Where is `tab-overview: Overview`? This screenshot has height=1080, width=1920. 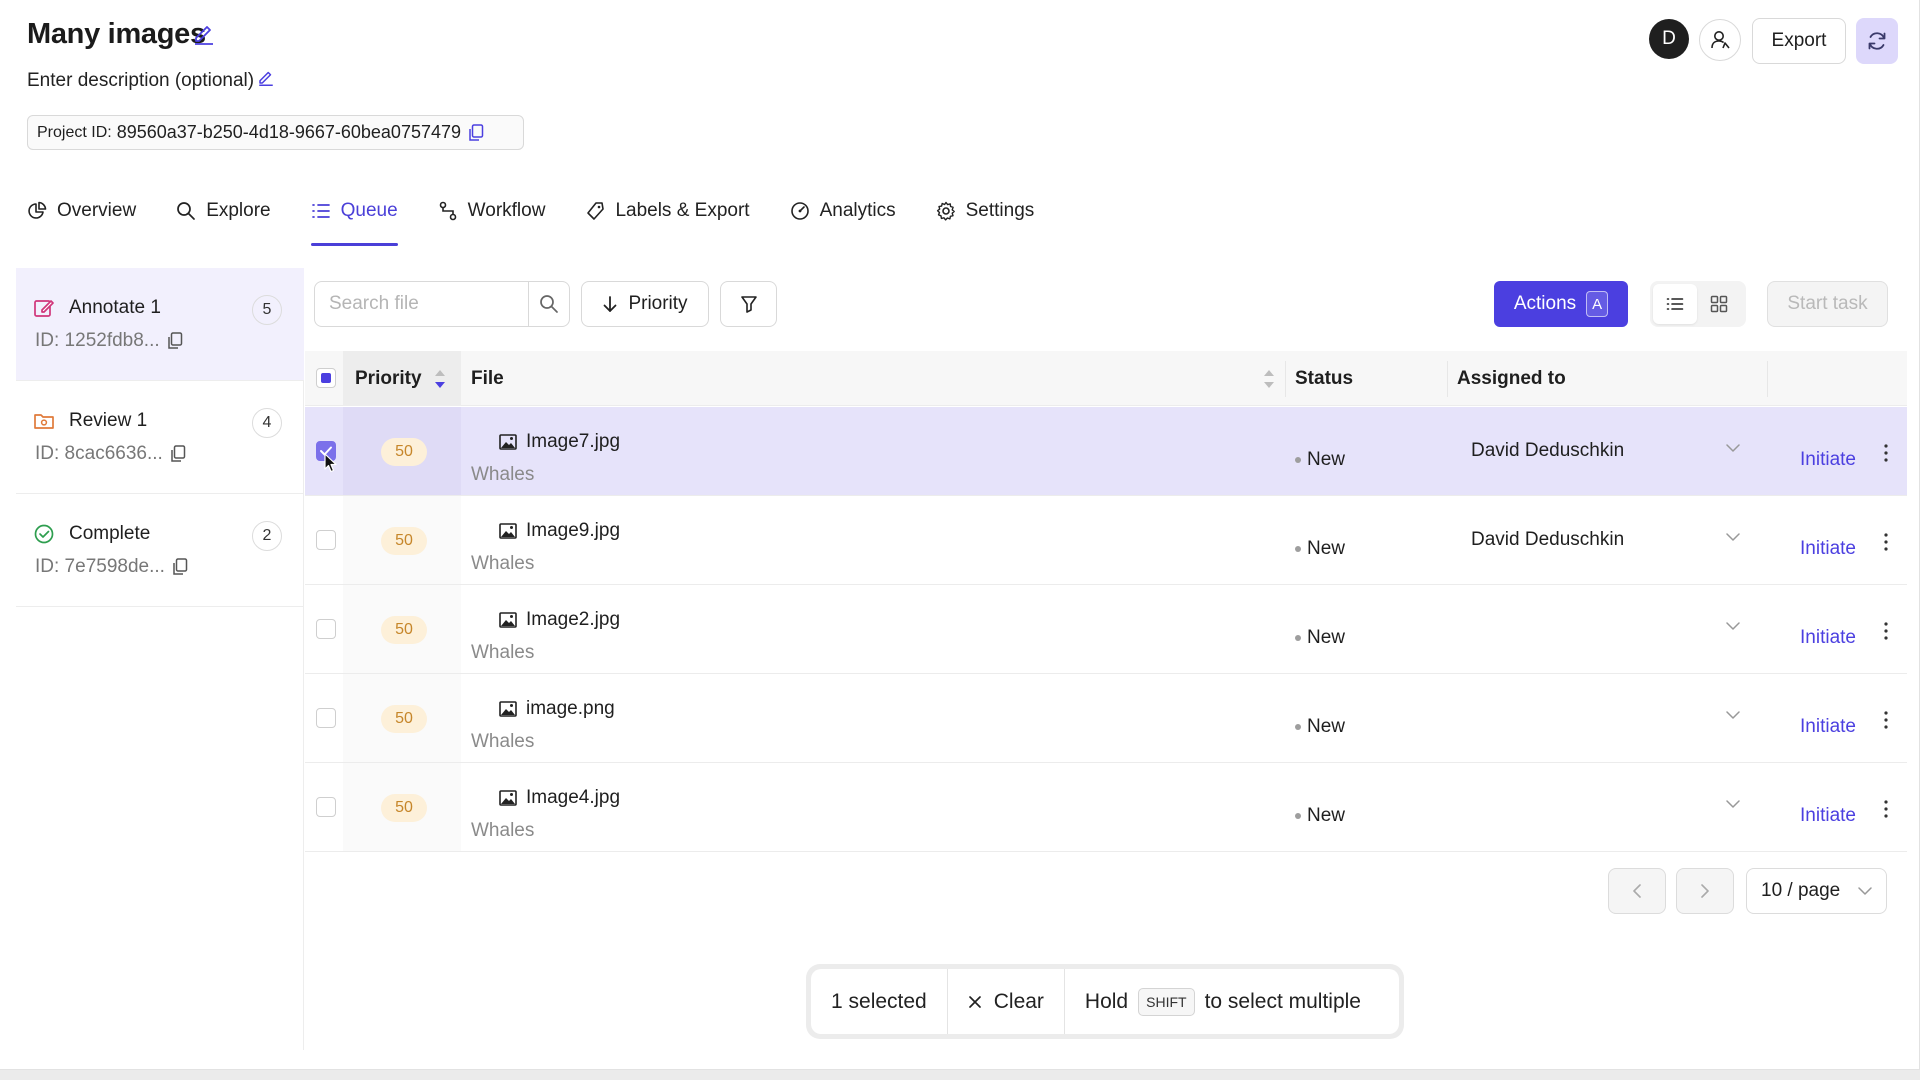
tab-overview: Overview is located at coordinates (81, 223).